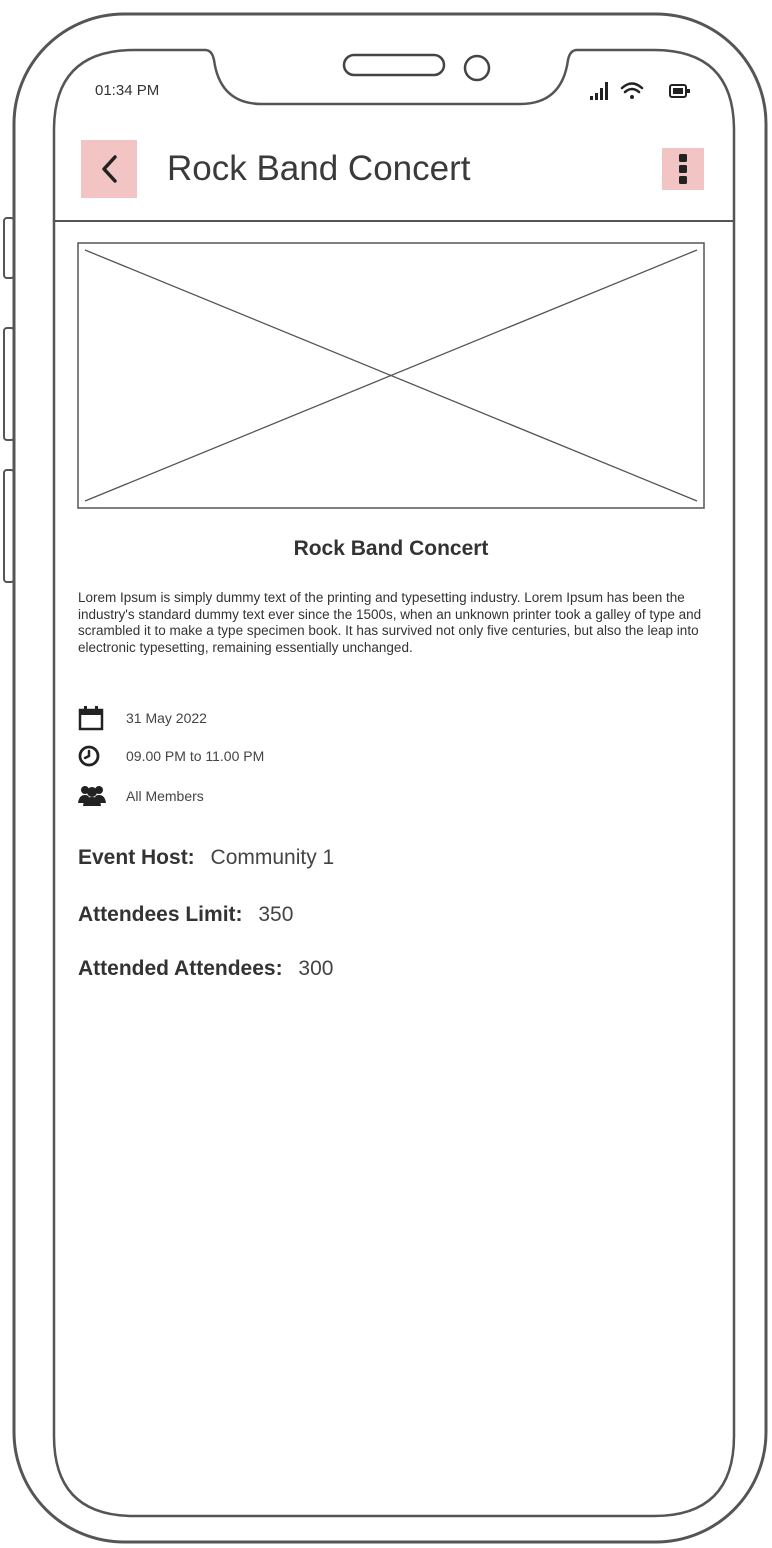 This screenshot has height=1548, width=772. What do you see at coordinates (276, 914) in the screenshot?
I see `attendees-limit-value: 350` at bounding box center [276, 914].